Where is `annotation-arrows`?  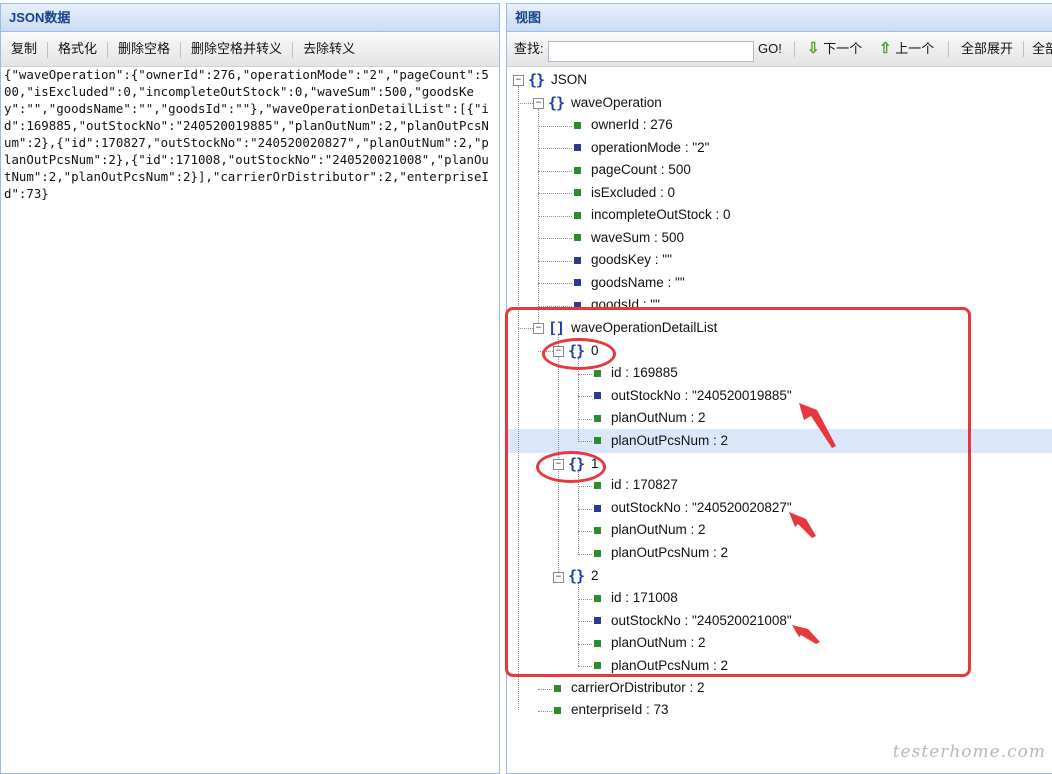 annotation-arrows is located at coordinates (812, 523).